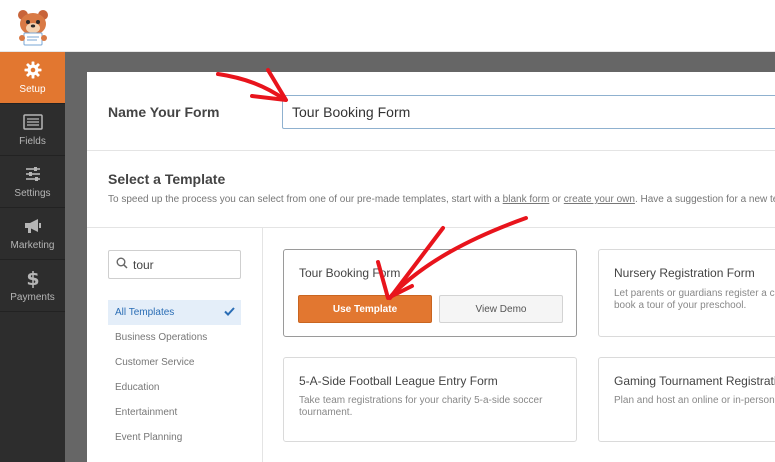 This screenshot has height=462, width=775. What do you see at coordinates (33, 174) in the screenshot?
I see `sliders-icon` at bounding box center [33, 174].